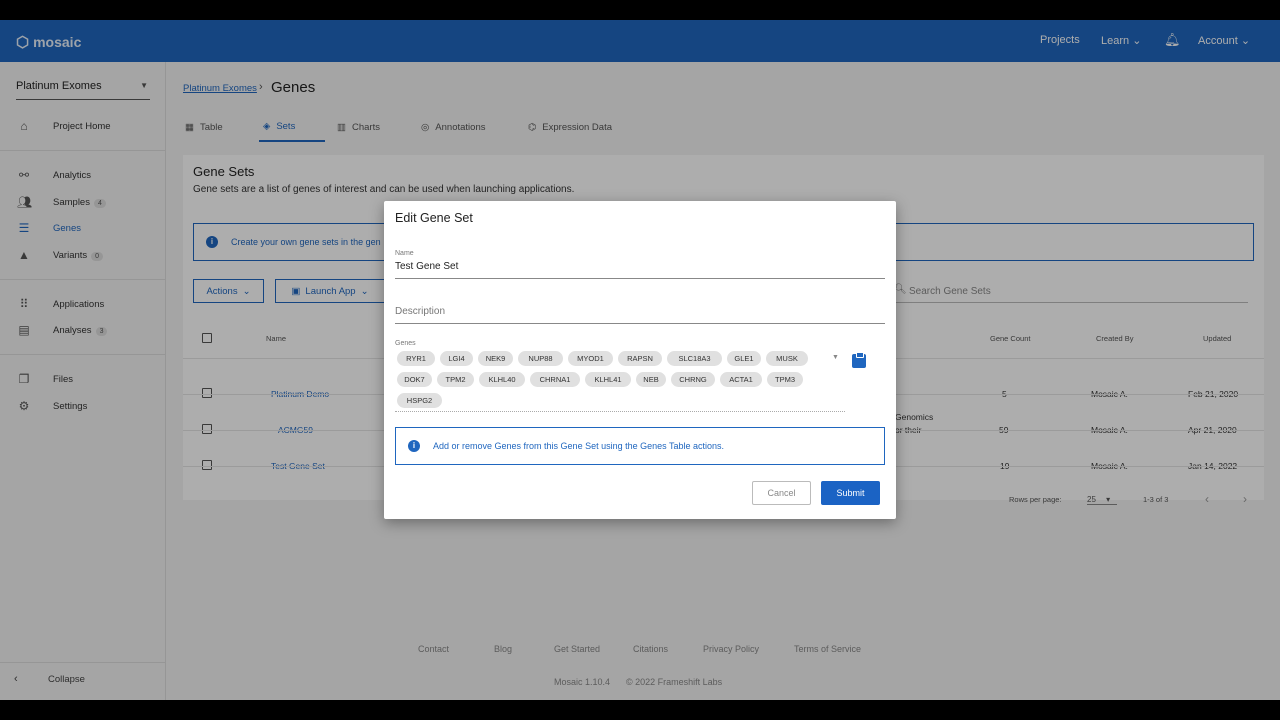  Describe the element at coordinates (405, 343) in the screenshot. I see `genes-label: Genes` at that location.